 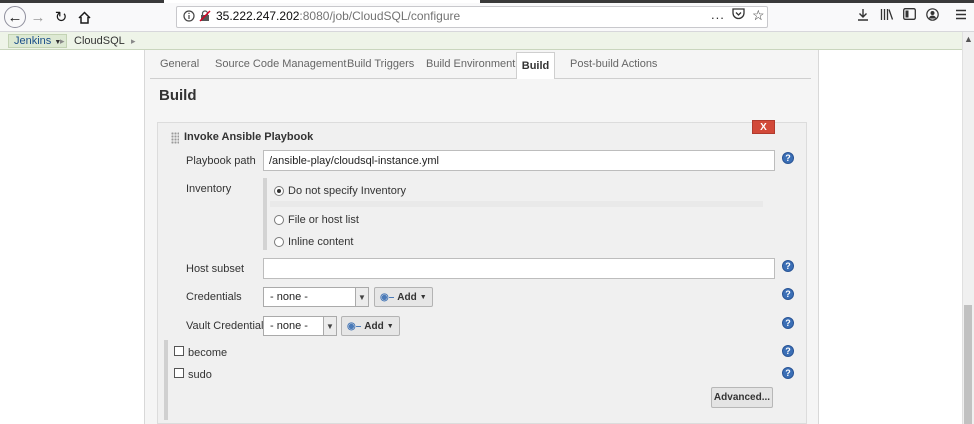 What do you see at coordinates (289, 297) in the screenshot?
I see `credentials-selected-value: - none -` at bounding box center [289, 297].